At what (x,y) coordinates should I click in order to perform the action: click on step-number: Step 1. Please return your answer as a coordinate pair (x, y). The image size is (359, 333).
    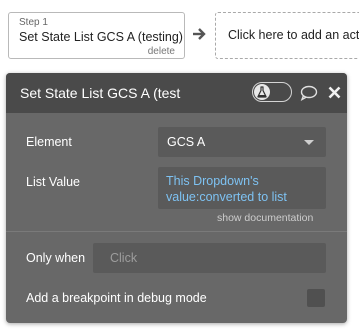
    Looking at the image, I should click on (33, 22).